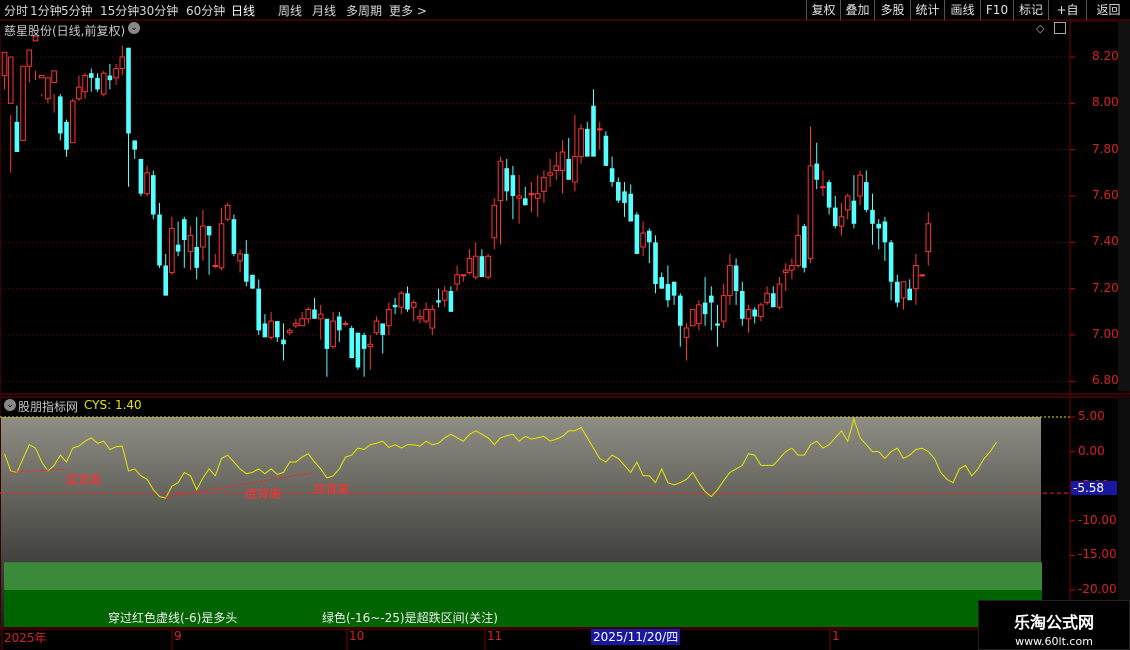 This screenshot has height=650, width=1130. Describe the element at coordinates (523, 576) in the screenshot. I see `oversold-band-light` at that location.